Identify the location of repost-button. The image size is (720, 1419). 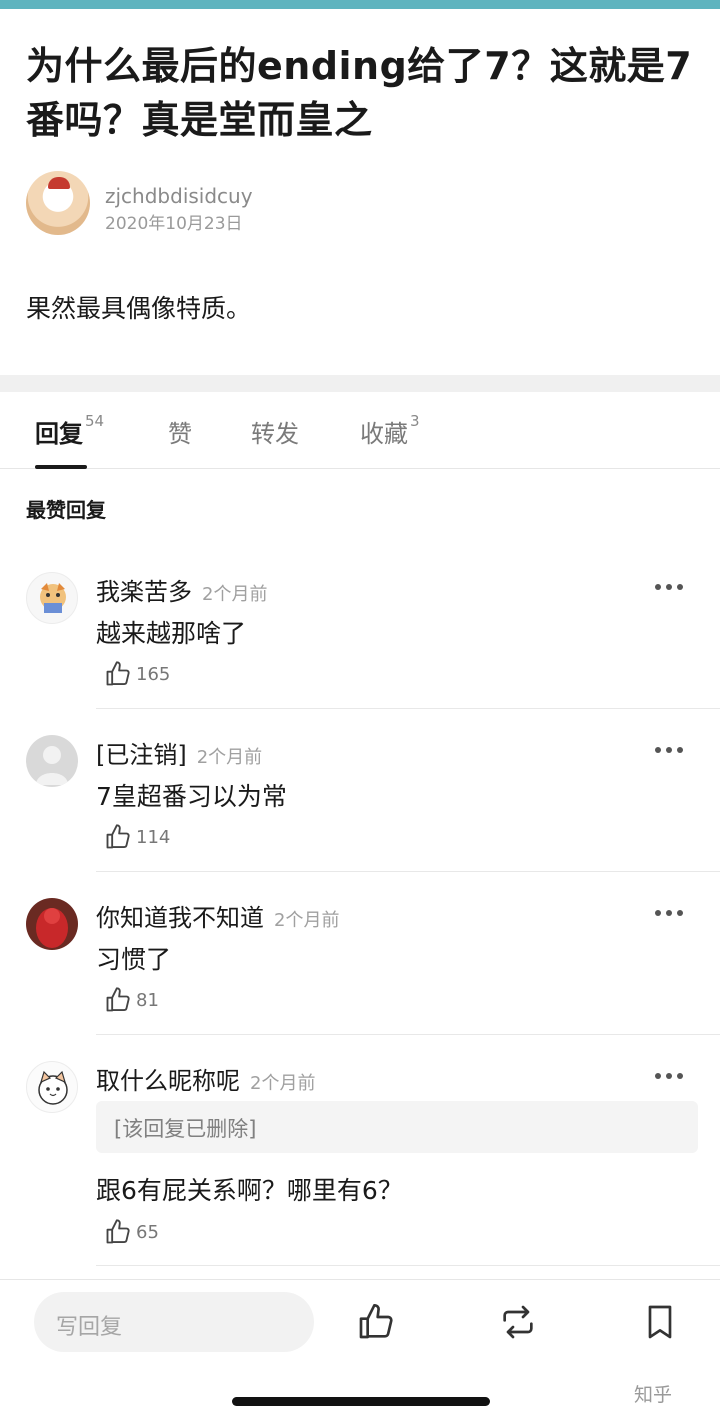
(518, 1322).